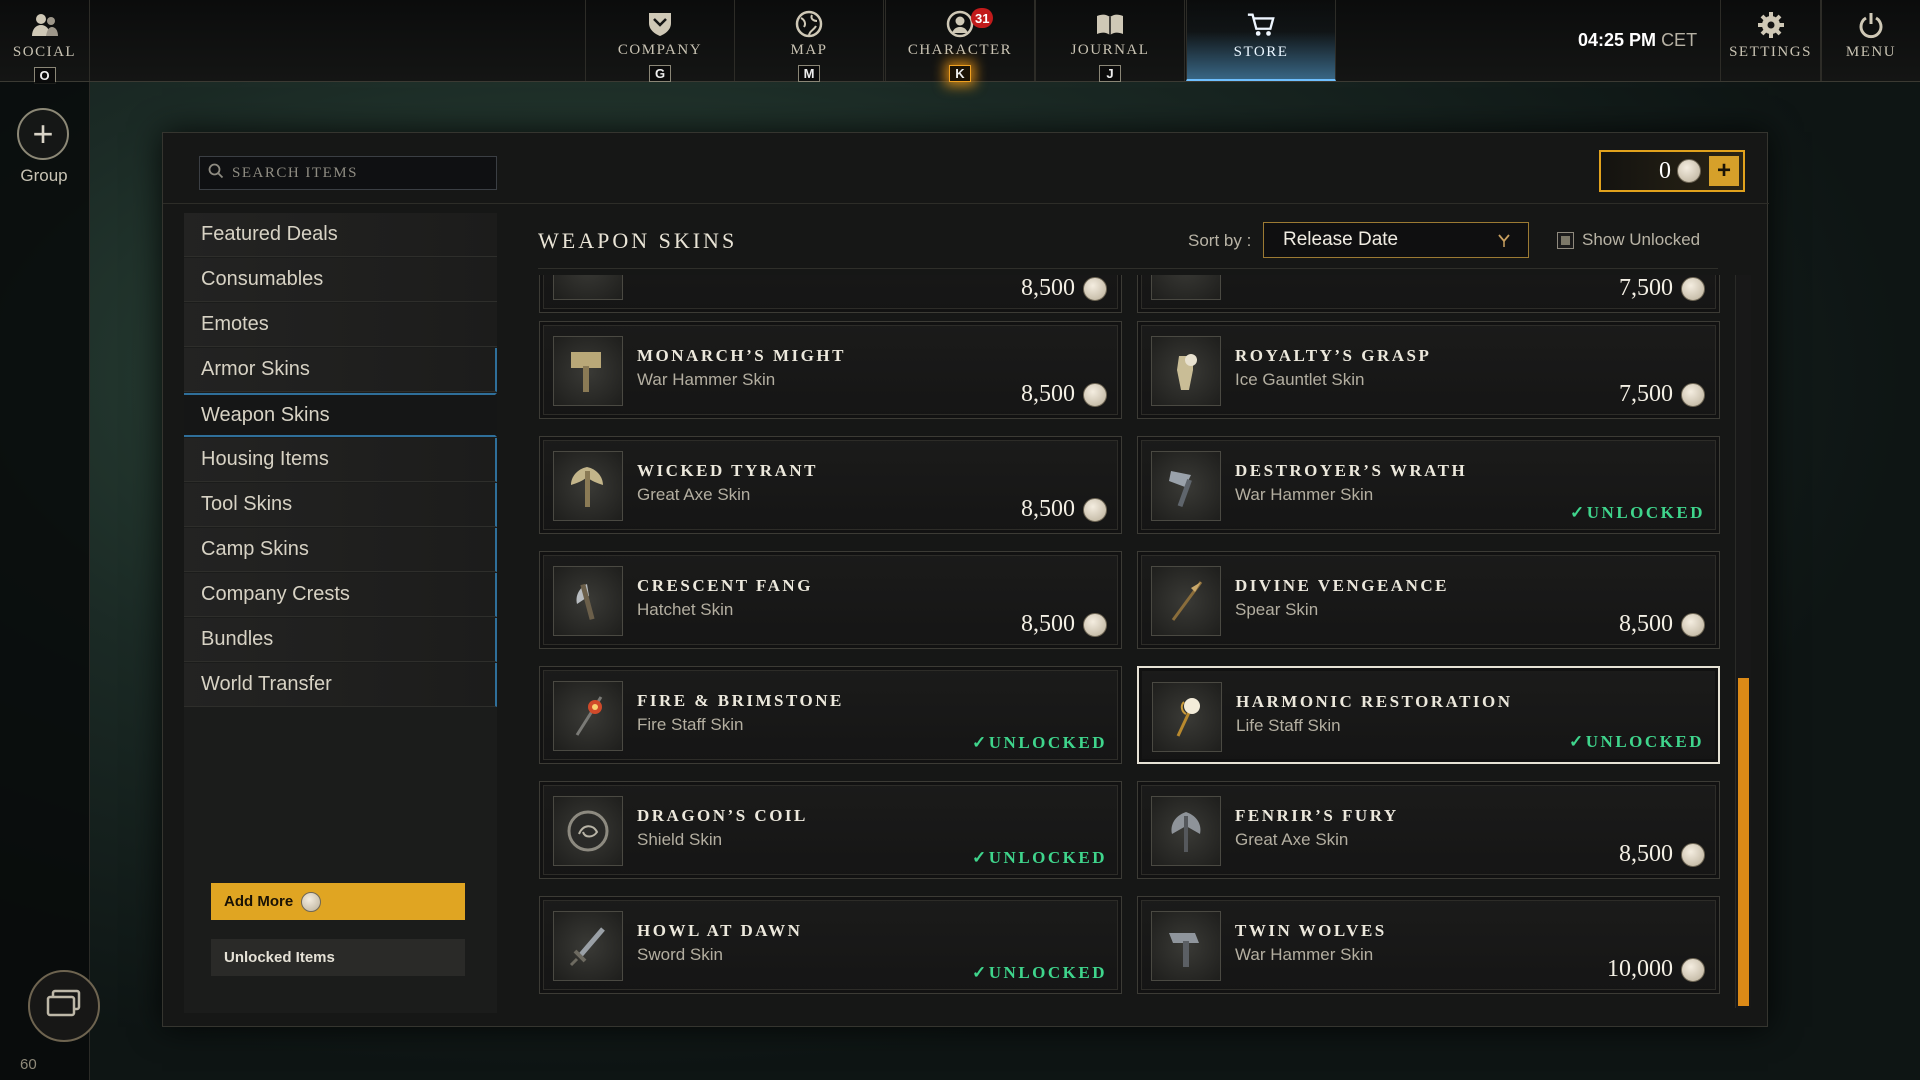 The height and width of the screenshot is (1080, 1920). I want to click on item-name: MONARCH’S MIGHT, so click(741, 355).